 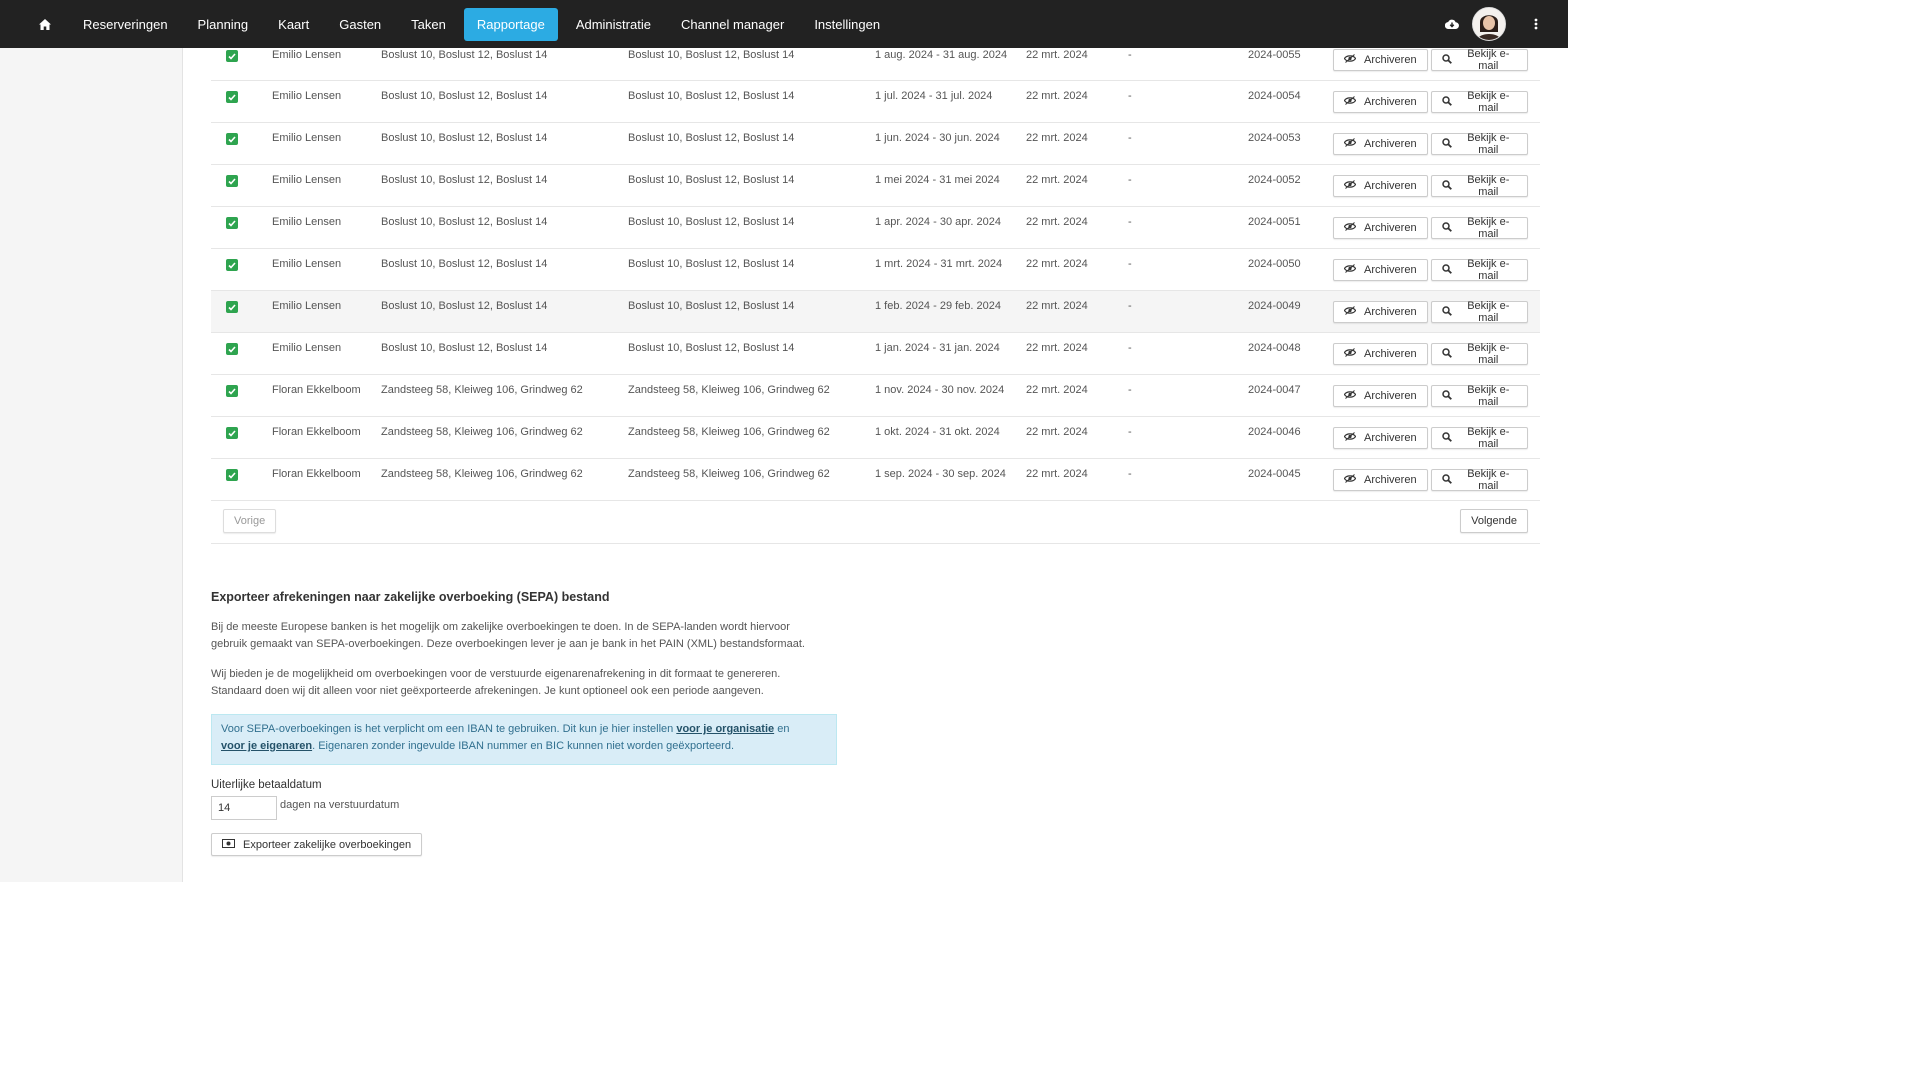 I want to click on nav-item-kaart: Kaart, so click(x=293, y=24).